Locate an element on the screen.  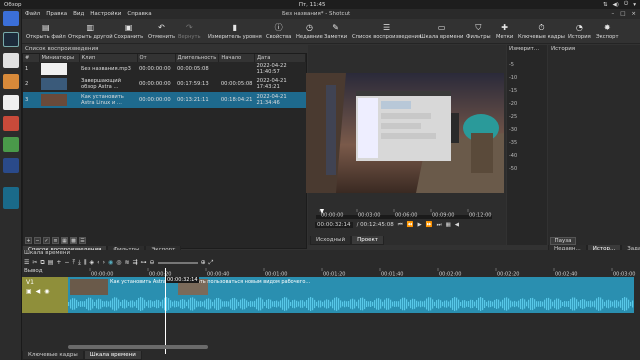
zoom-fit-icon: ⤢ is located at coordinates (211, 263).